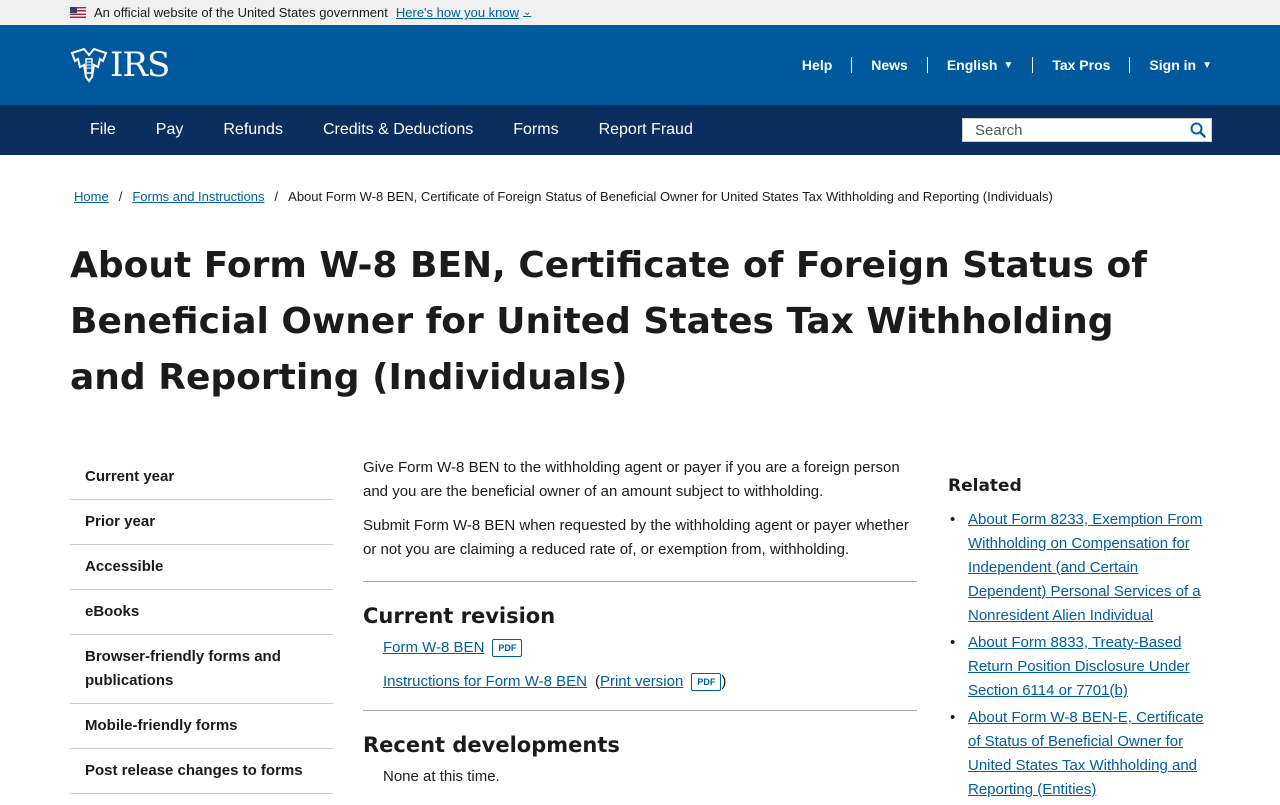  What do you see at coordinates (89, 65) in the screenshot?
I see `eagle-icon` at bounding box center [89, 65].